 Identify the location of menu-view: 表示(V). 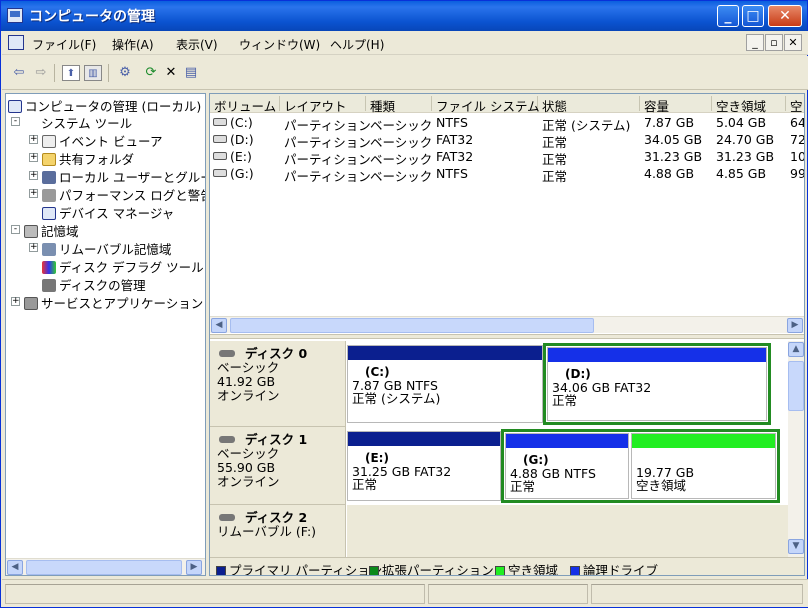
(197, 44).